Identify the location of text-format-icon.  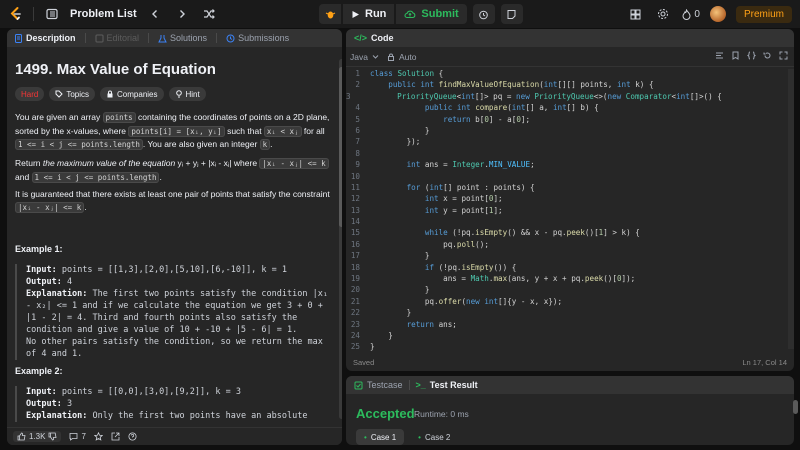
(719, 55).